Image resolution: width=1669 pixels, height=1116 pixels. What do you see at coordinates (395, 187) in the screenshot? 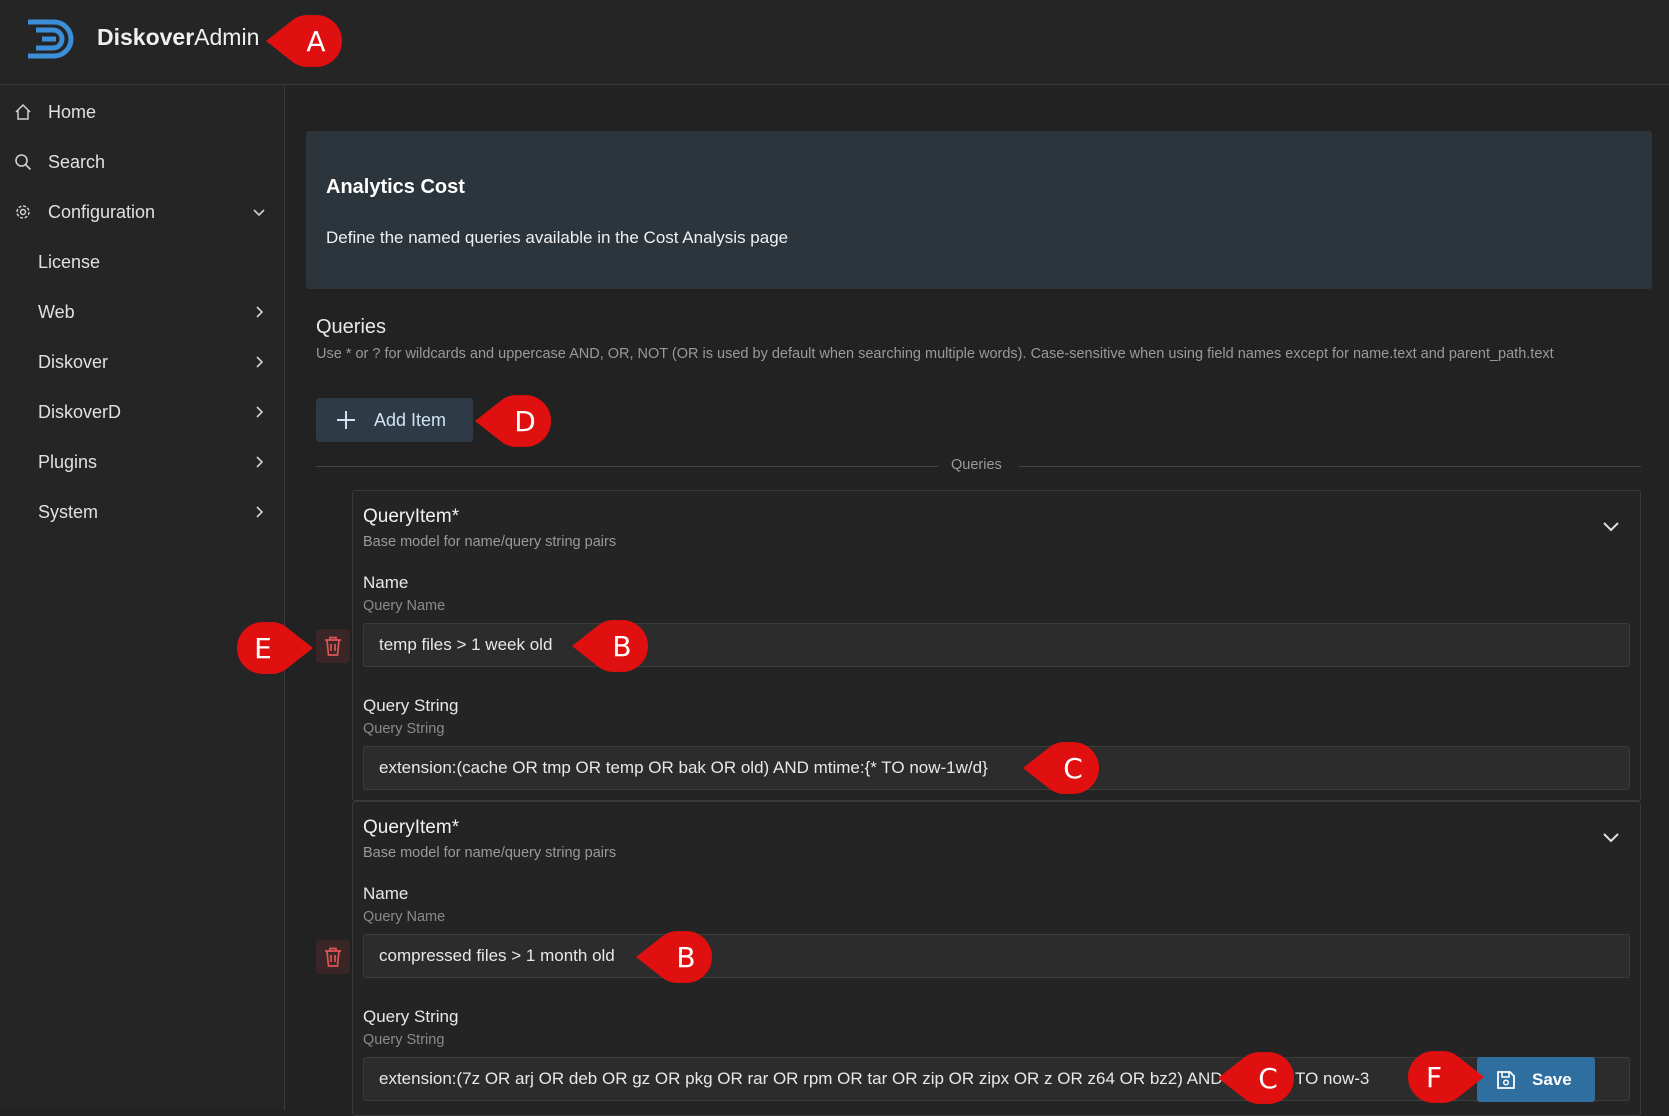
I see `page-title: Analytics Cost` at bounding box center [395, 187].